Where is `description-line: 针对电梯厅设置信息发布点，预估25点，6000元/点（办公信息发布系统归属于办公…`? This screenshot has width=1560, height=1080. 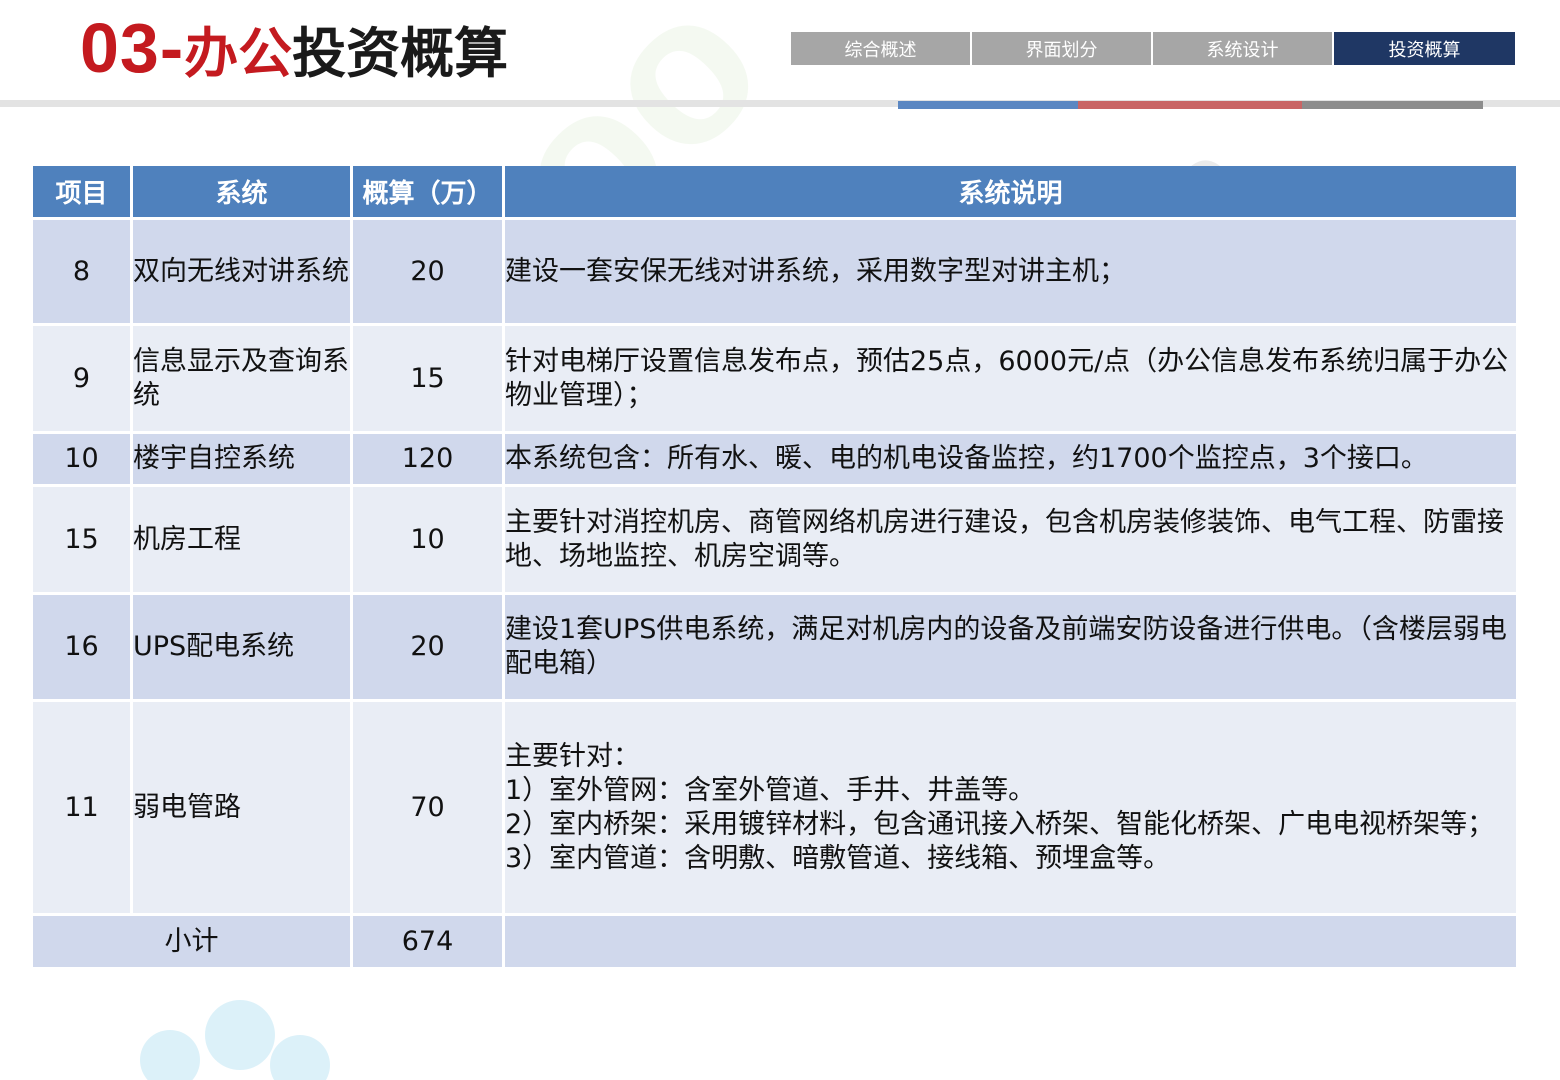
description-line: 针对电梯厅设置信息发布点，预估25点，6000元/点（办公信息发布系统归属于办公… is located at coordinates (1007, 378).